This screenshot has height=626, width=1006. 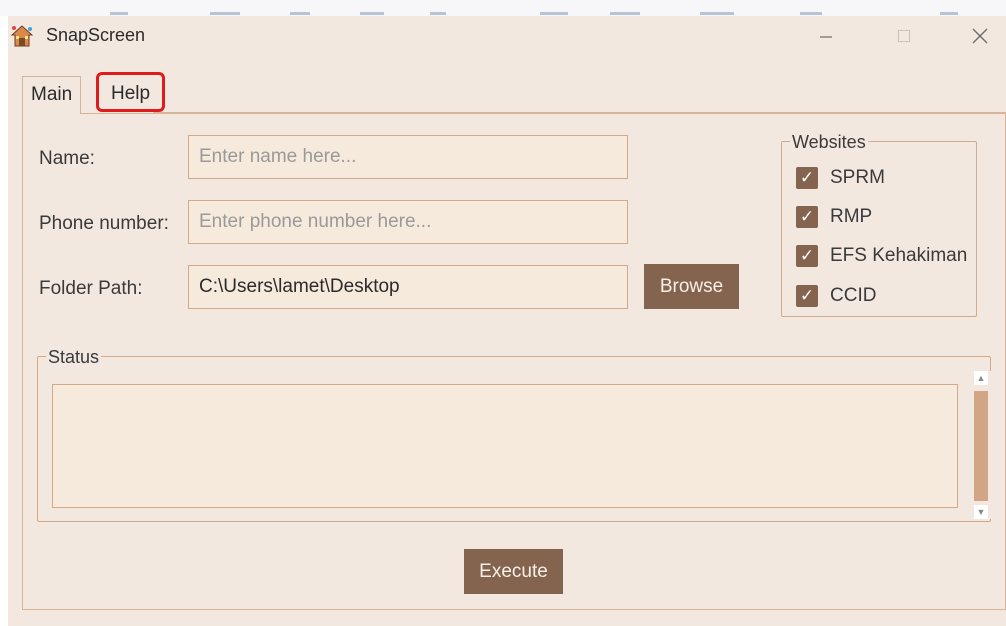 I want to click on maximize-button, so click(x=904, y=36).